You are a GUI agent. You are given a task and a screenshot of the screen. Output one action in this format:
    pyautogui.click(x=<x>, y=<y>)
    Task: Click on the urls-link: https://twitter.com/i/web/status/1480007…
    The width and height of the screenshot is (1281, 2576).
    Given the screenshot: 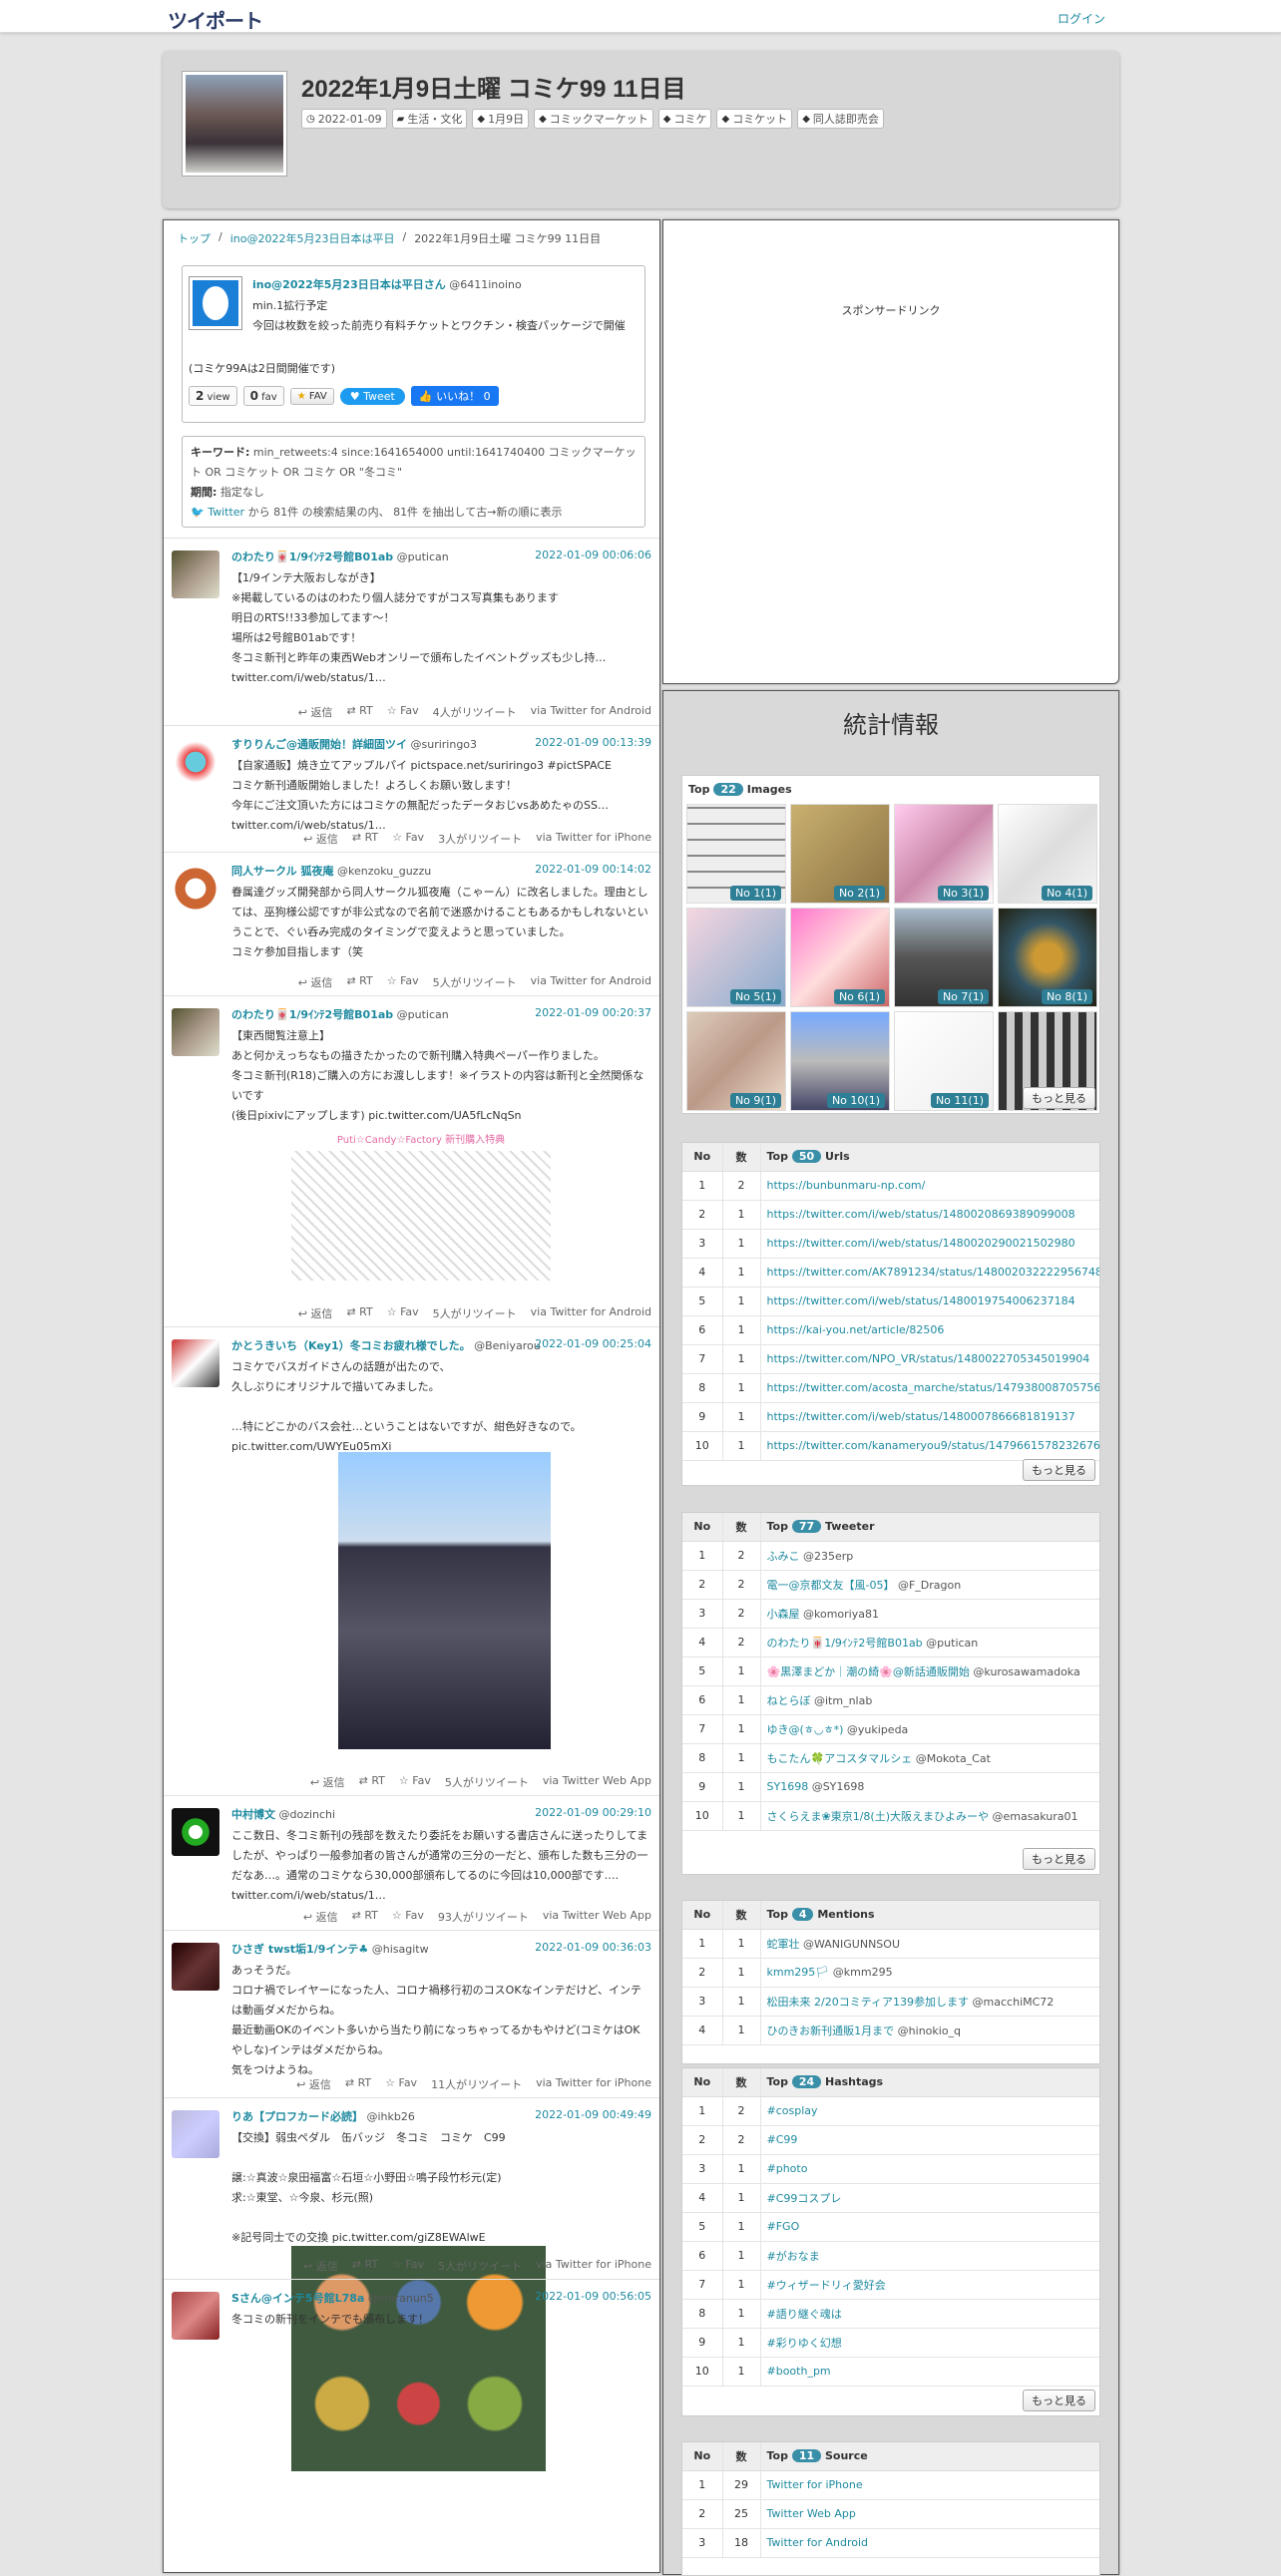 What is the action you would take?
    pyautogui.click(x=921, y=1416)
    